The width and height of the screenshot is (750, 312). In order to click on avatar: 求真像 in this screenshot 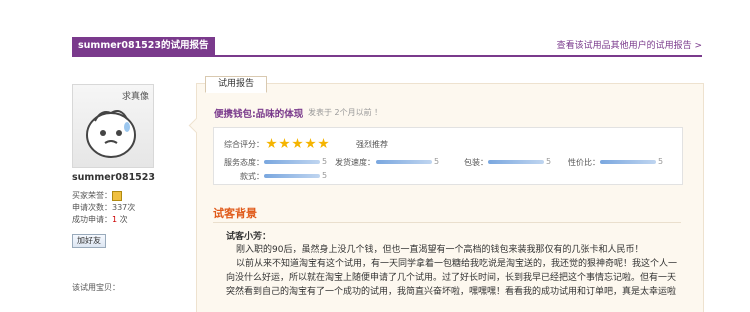, I will do `click(113, 126)`.